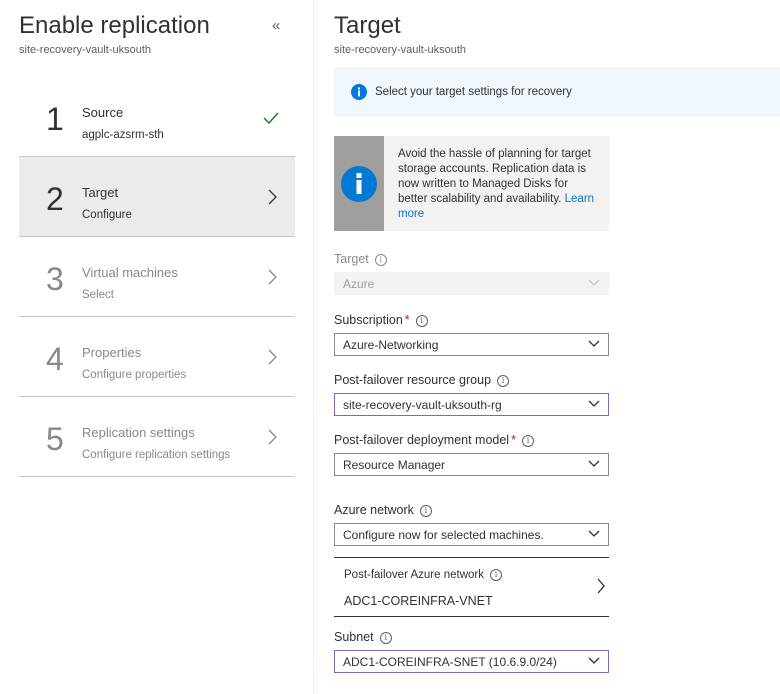 Image resolution: width=780 pixels, height=694 pixels. What do you see at coordinates (368, 320) in the screenshot?
I see `label-text: Subscription` at bounding box center [368, 320].